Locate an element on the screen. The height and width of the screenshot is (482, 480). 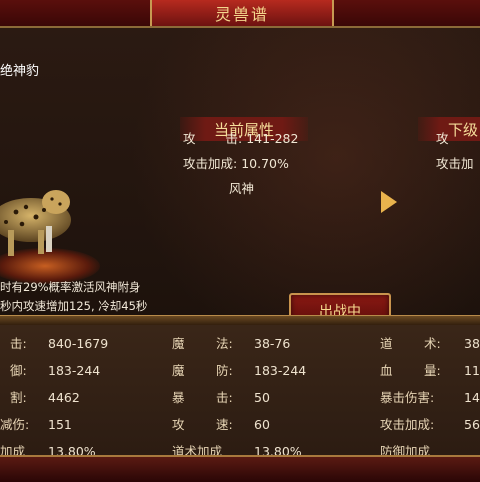
bottom-frame is located at coordinates (240, 468).